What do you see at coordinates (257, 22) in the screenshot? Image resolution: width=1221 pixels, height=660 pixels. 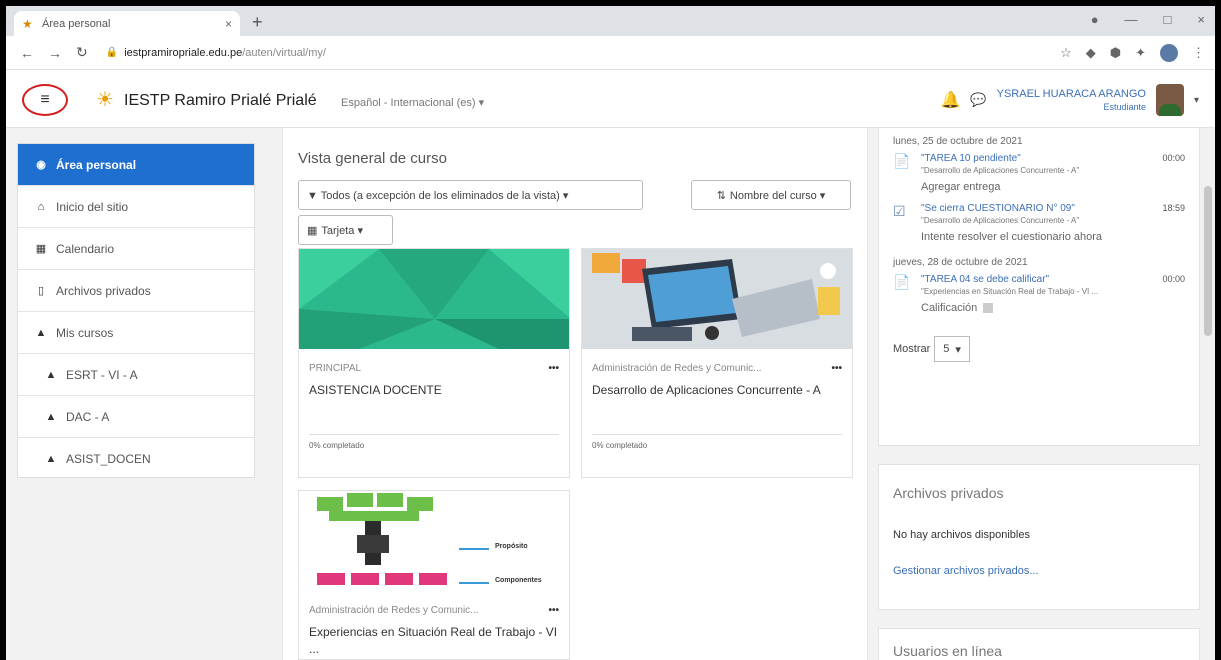 I see `new-tab-icon: +` at bounding box center [257, 22].